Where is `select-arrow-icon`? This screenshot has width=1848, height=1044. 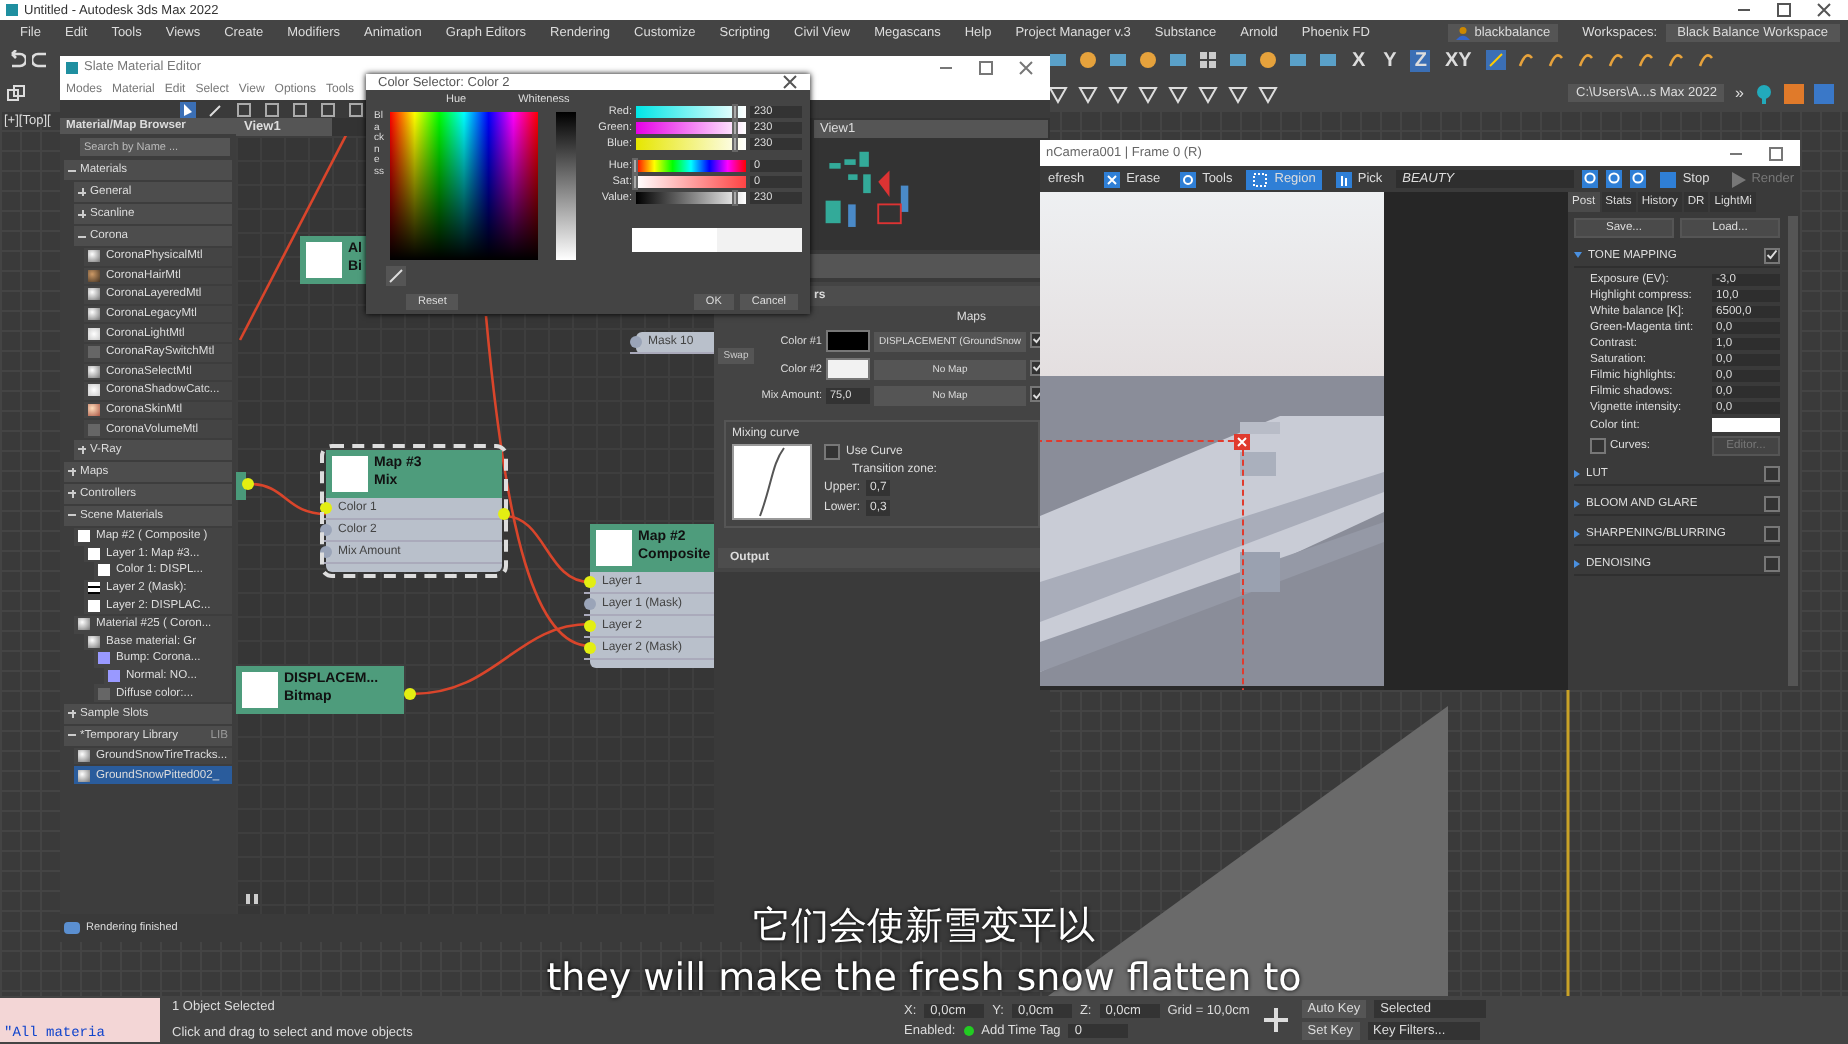 select-arrow-icon is located at coordinates (188, 109).